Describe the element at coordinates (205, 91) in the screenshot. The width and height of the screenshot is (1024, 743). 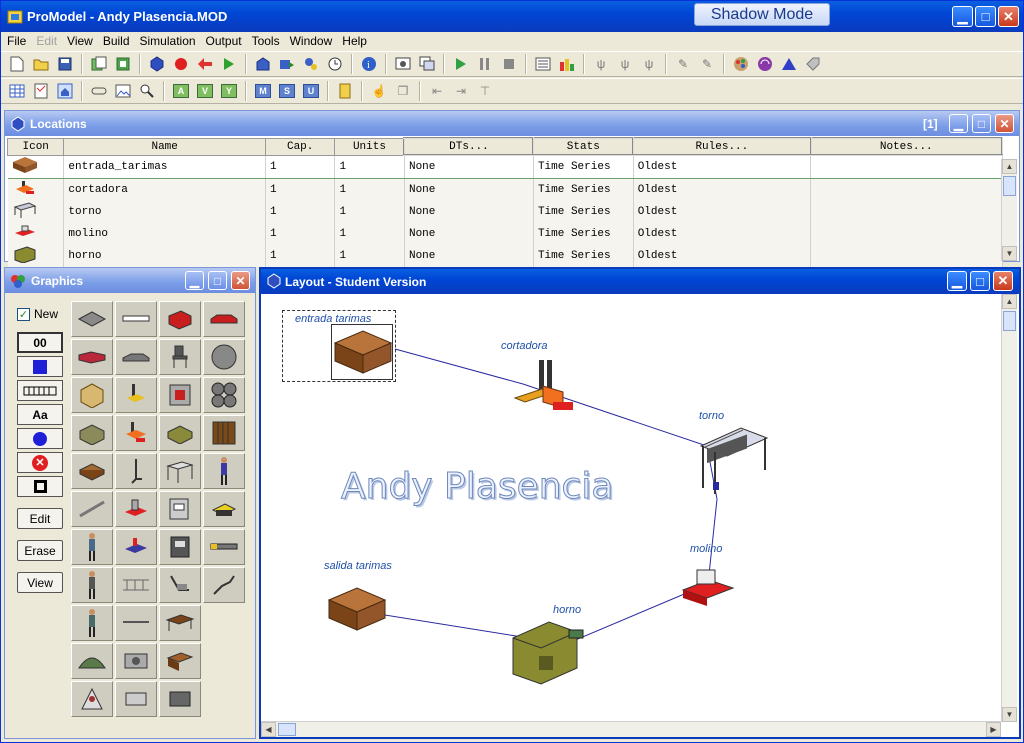
I see `variables-button: V` at that location.